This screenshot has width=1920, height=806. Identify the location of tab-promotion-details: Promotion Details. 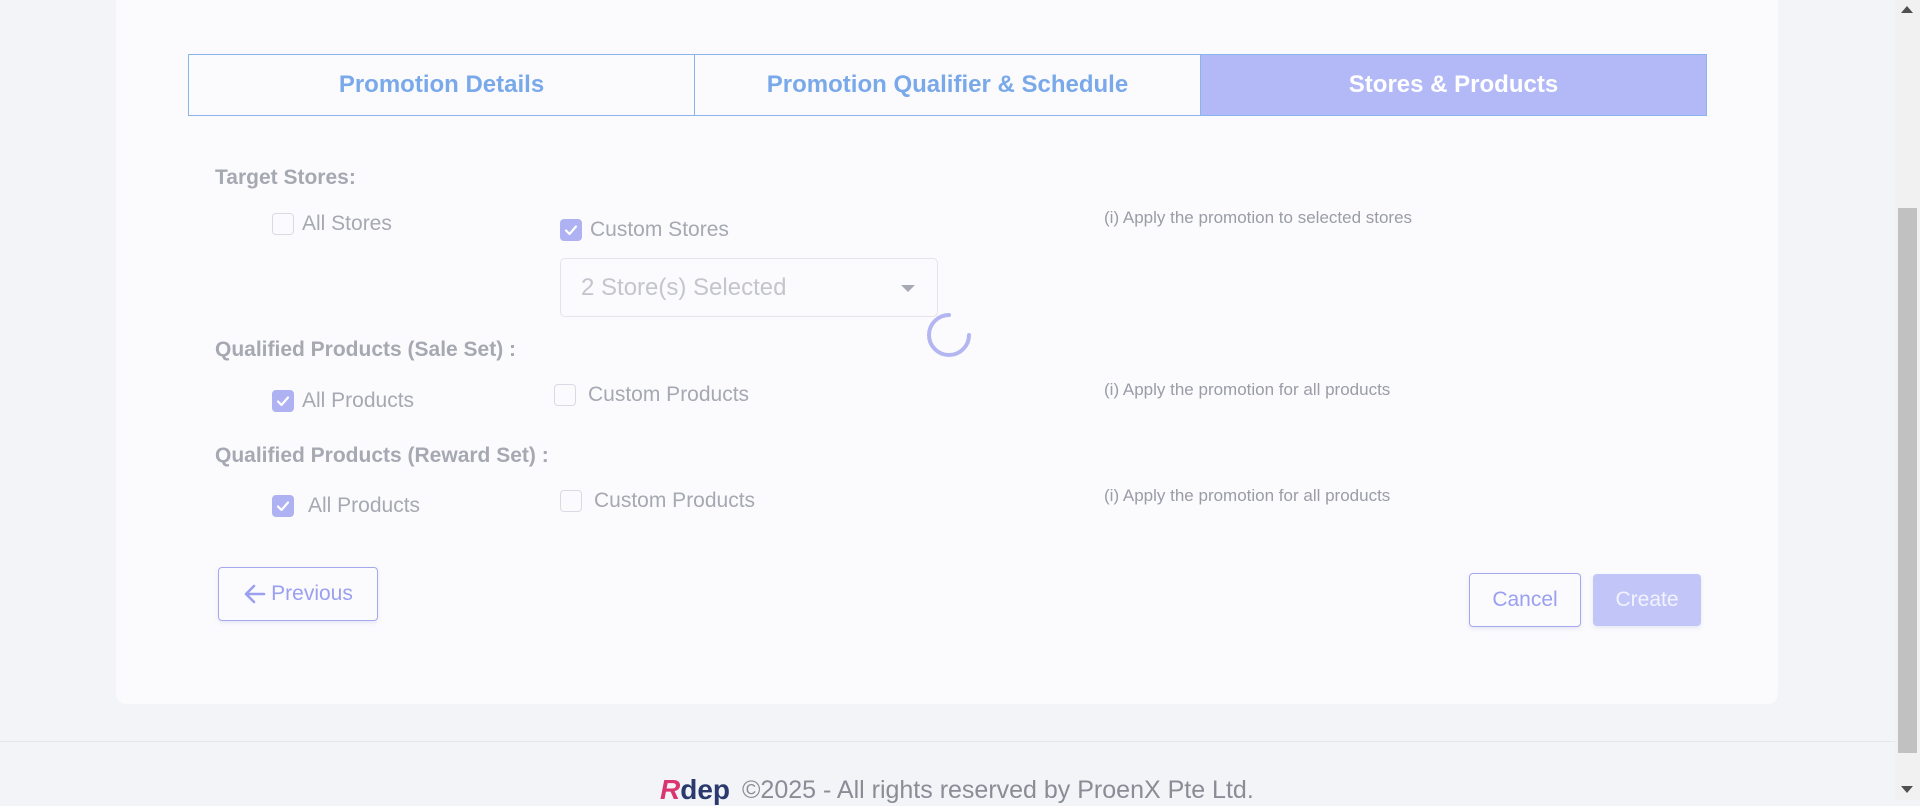
(441, 85).